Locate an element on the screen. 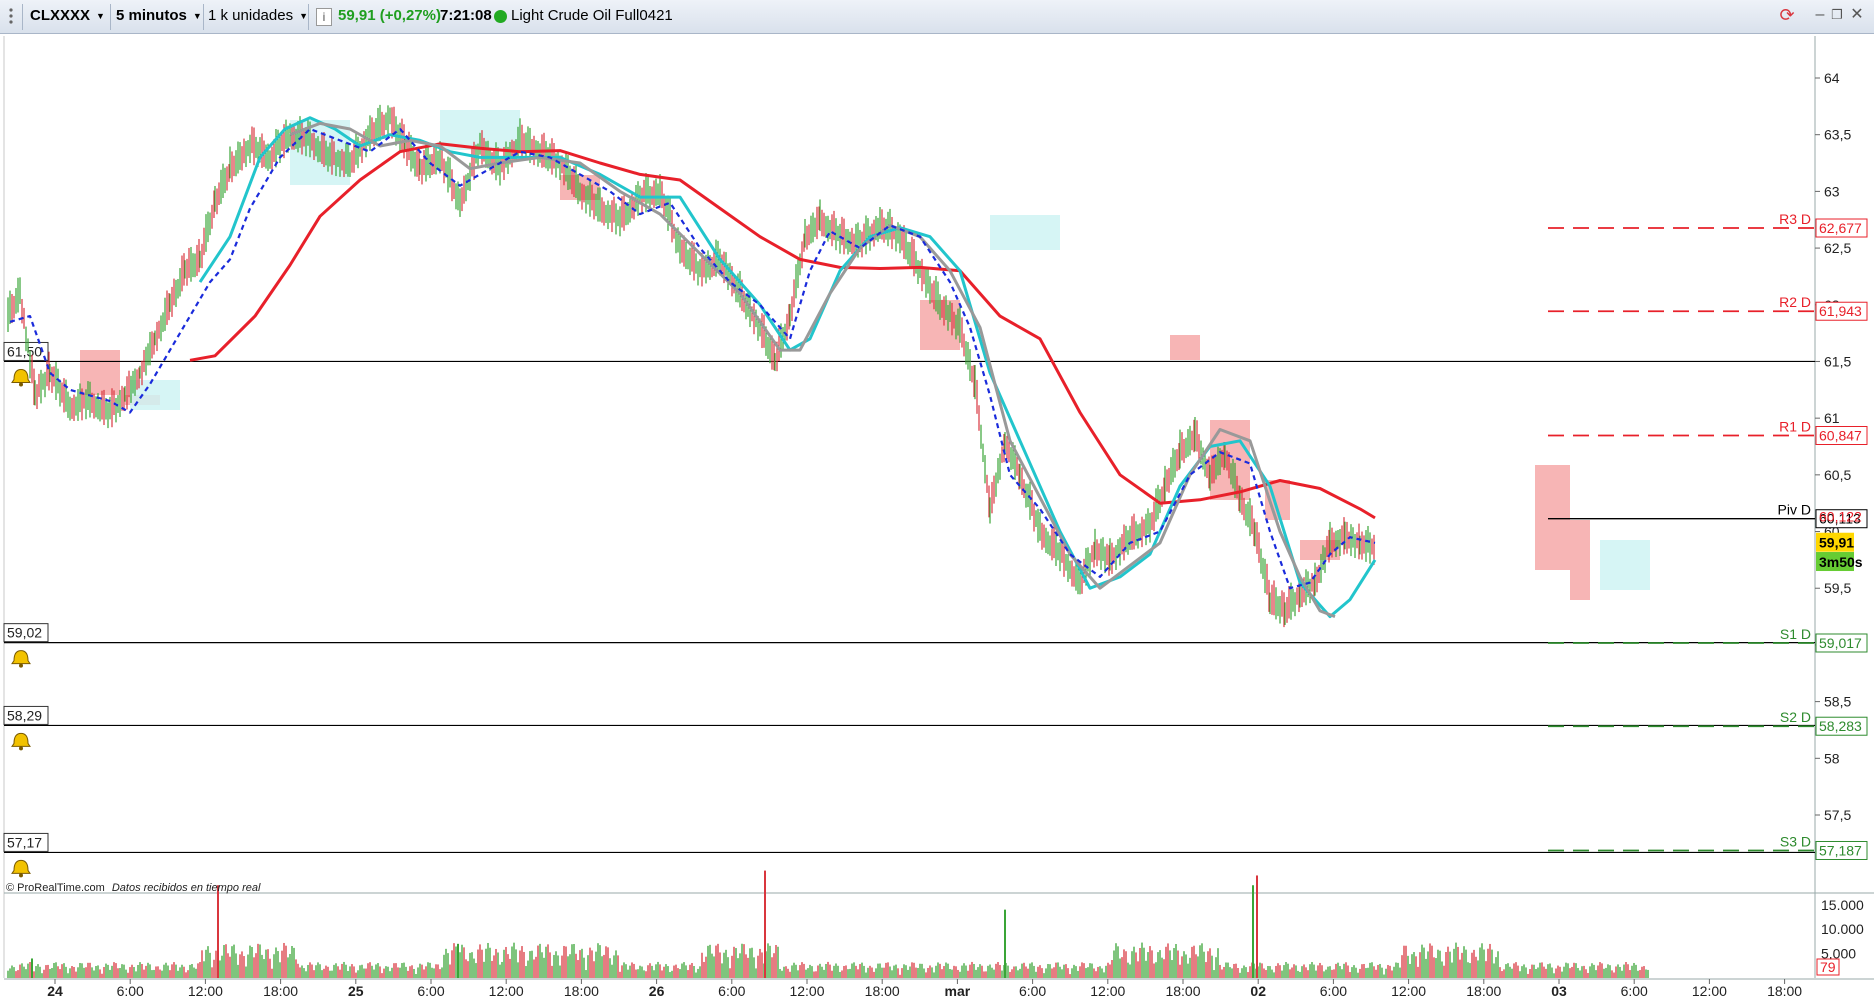 The width and height of the screenshot is (1874, 1000). time-tick-label: 25 is located at coordinates (356, 991).